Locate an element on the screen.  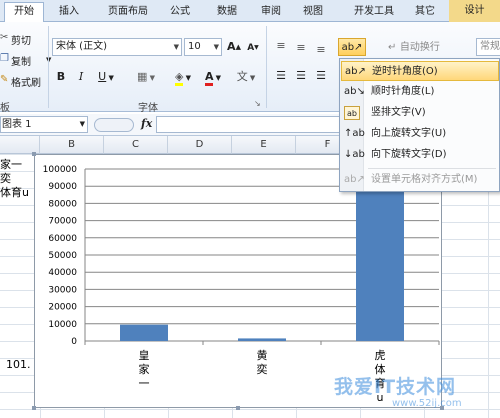
grow-arrow-icon: ▲ is located at coordinates (238, 47).